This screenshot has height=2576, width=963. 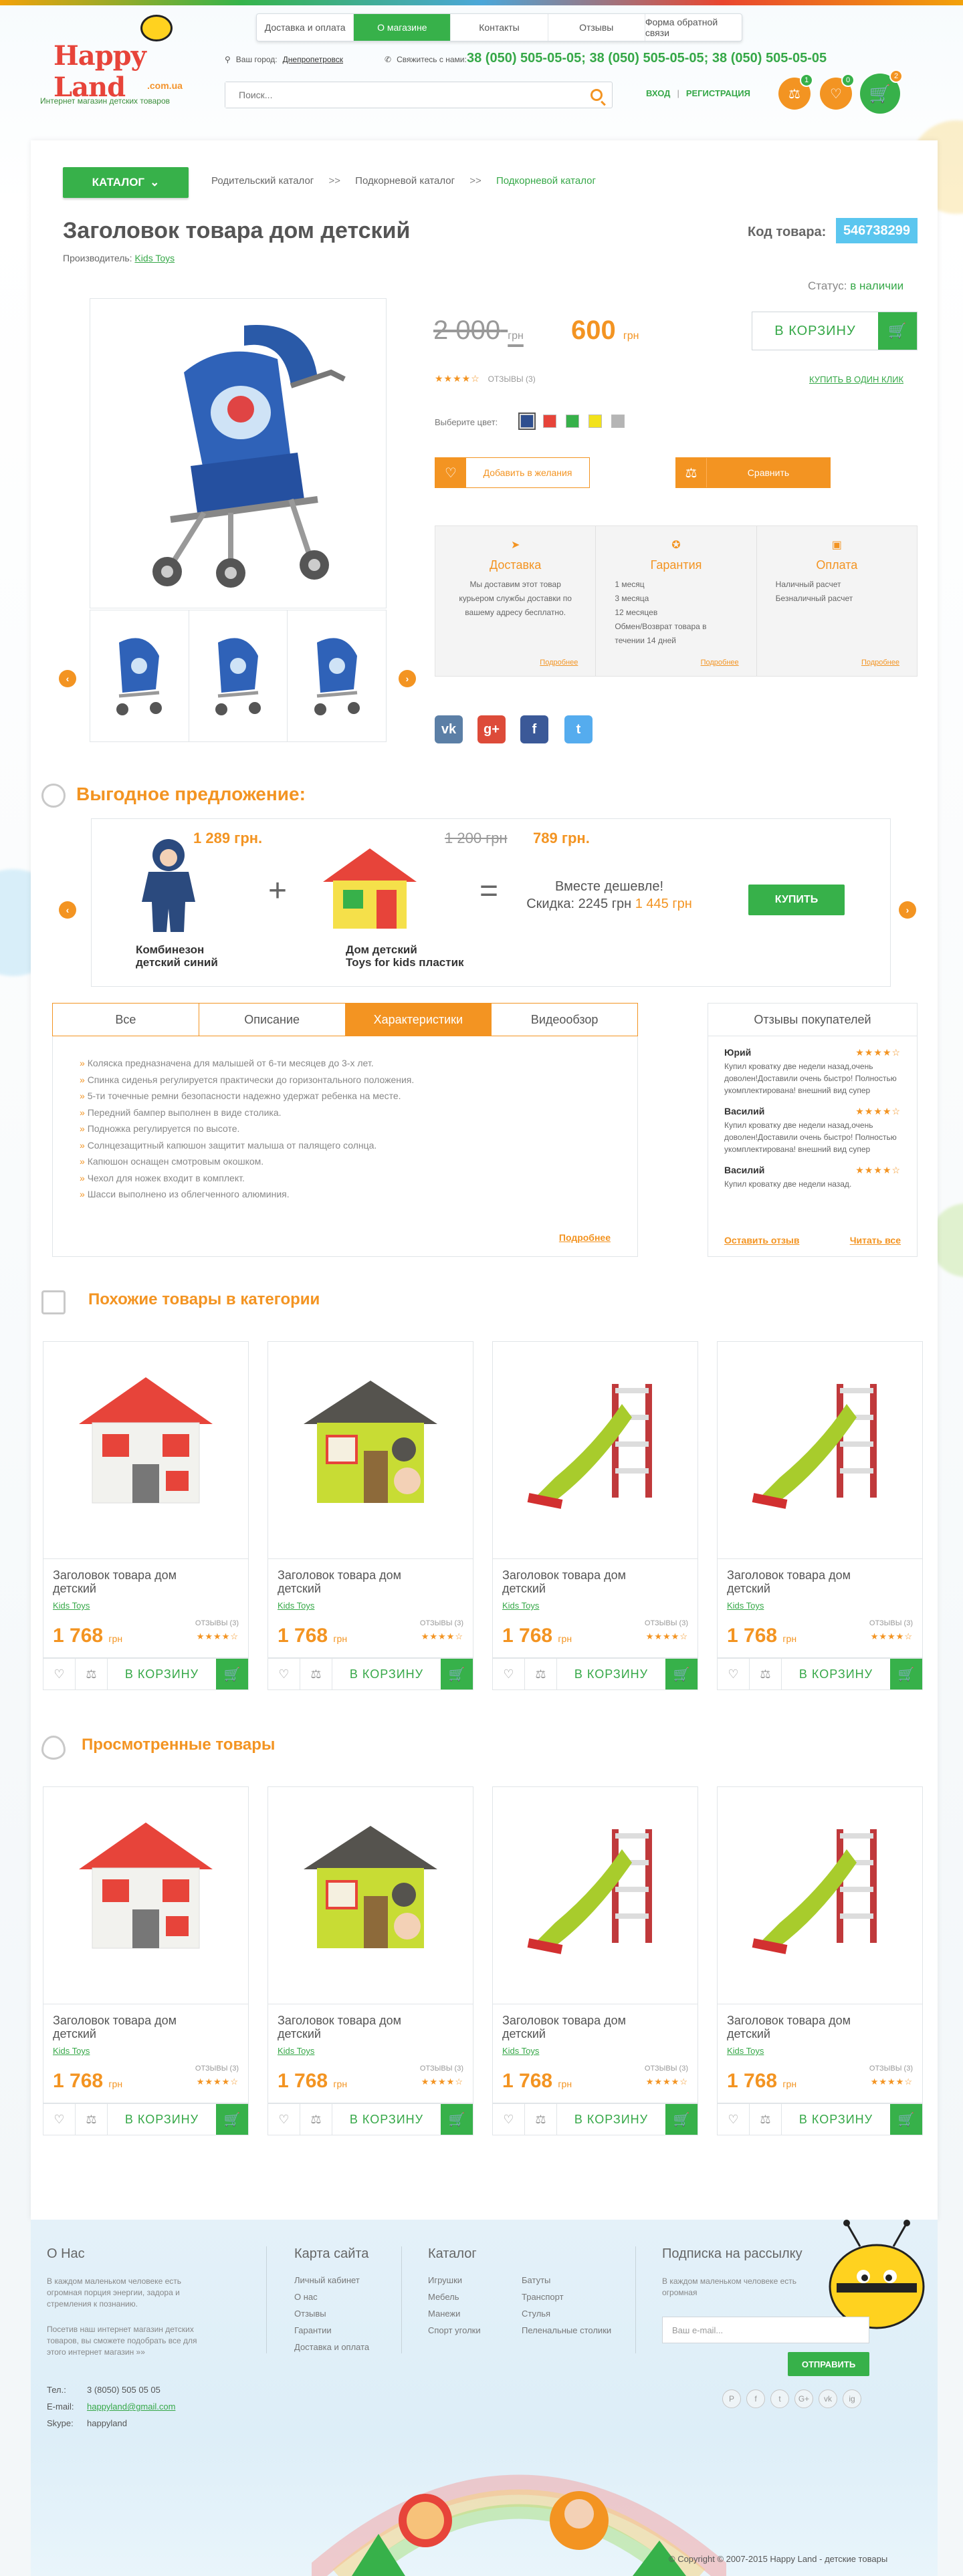 I want to click on nav-delivery: Доставка и оплата, so click(x=305, y=27).